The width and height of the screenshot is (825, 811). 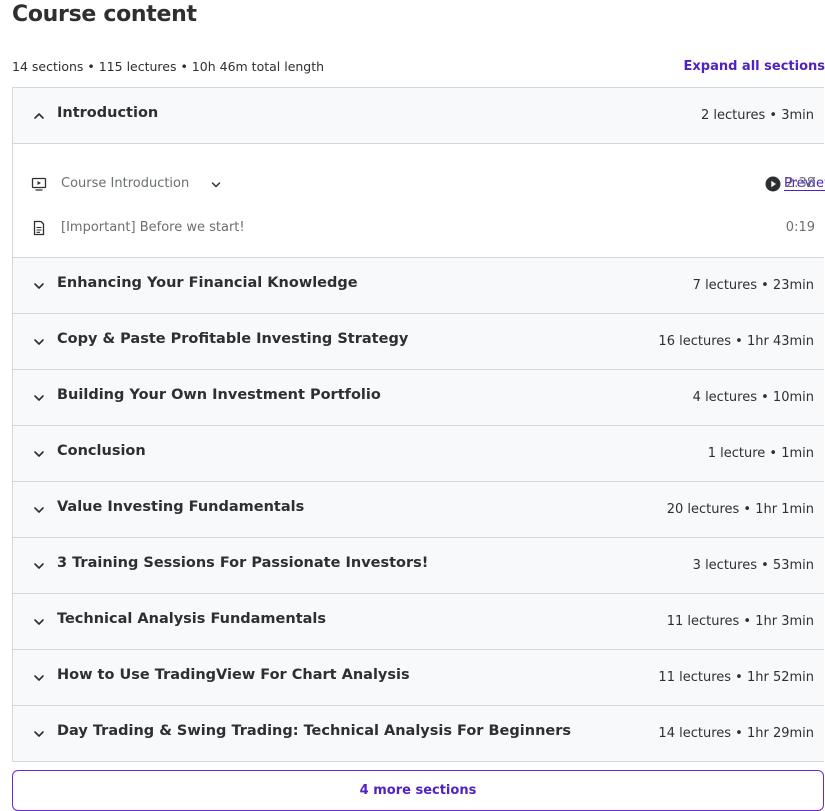 I want to click on section-title: Value Investing Fundamentals, so click(x=181, y=507).